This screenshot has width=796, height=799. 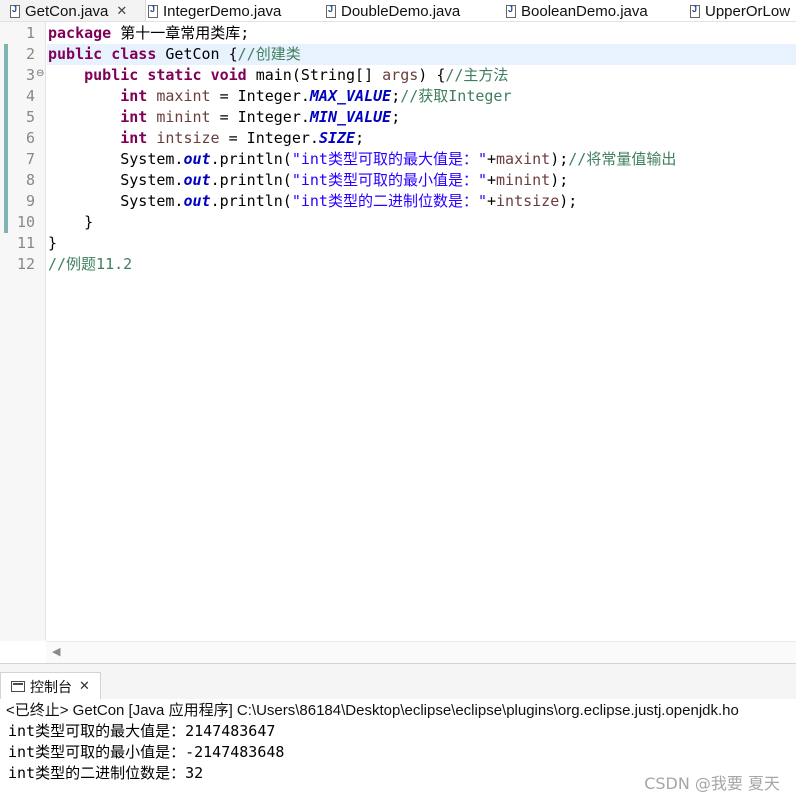 I want to click on tab-getcon-java: GetCon.java ✕, so click(x=73, y=10).